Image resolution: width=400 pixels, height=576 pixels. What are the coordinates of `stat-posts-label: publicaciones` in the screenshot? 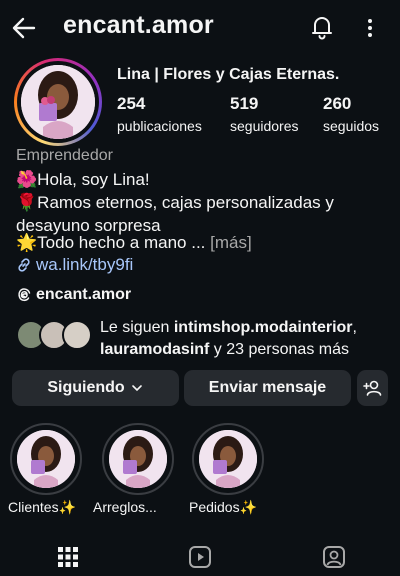 It's located at (159, 126).